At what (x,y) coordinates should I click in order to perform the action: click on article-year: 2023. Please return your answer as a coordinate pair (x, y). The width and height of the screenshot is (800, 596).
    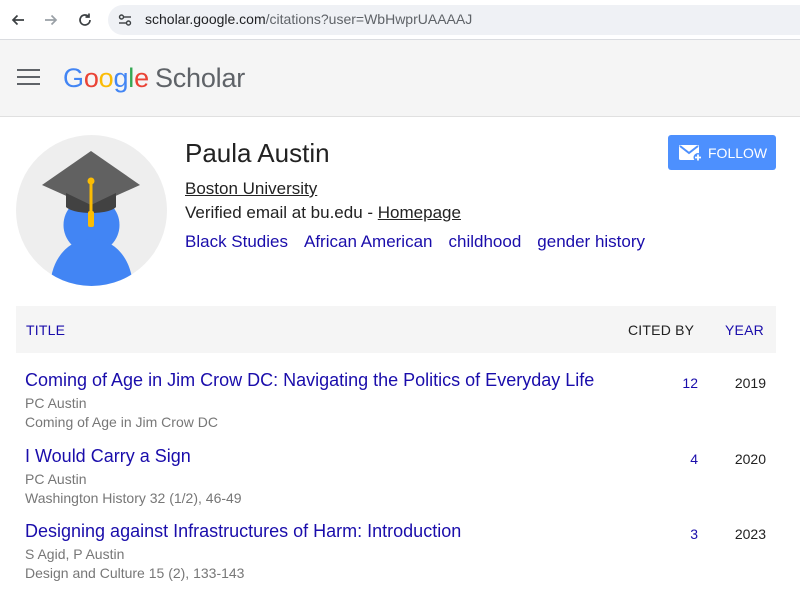
    Looking at the image, I should click on (750, 534).